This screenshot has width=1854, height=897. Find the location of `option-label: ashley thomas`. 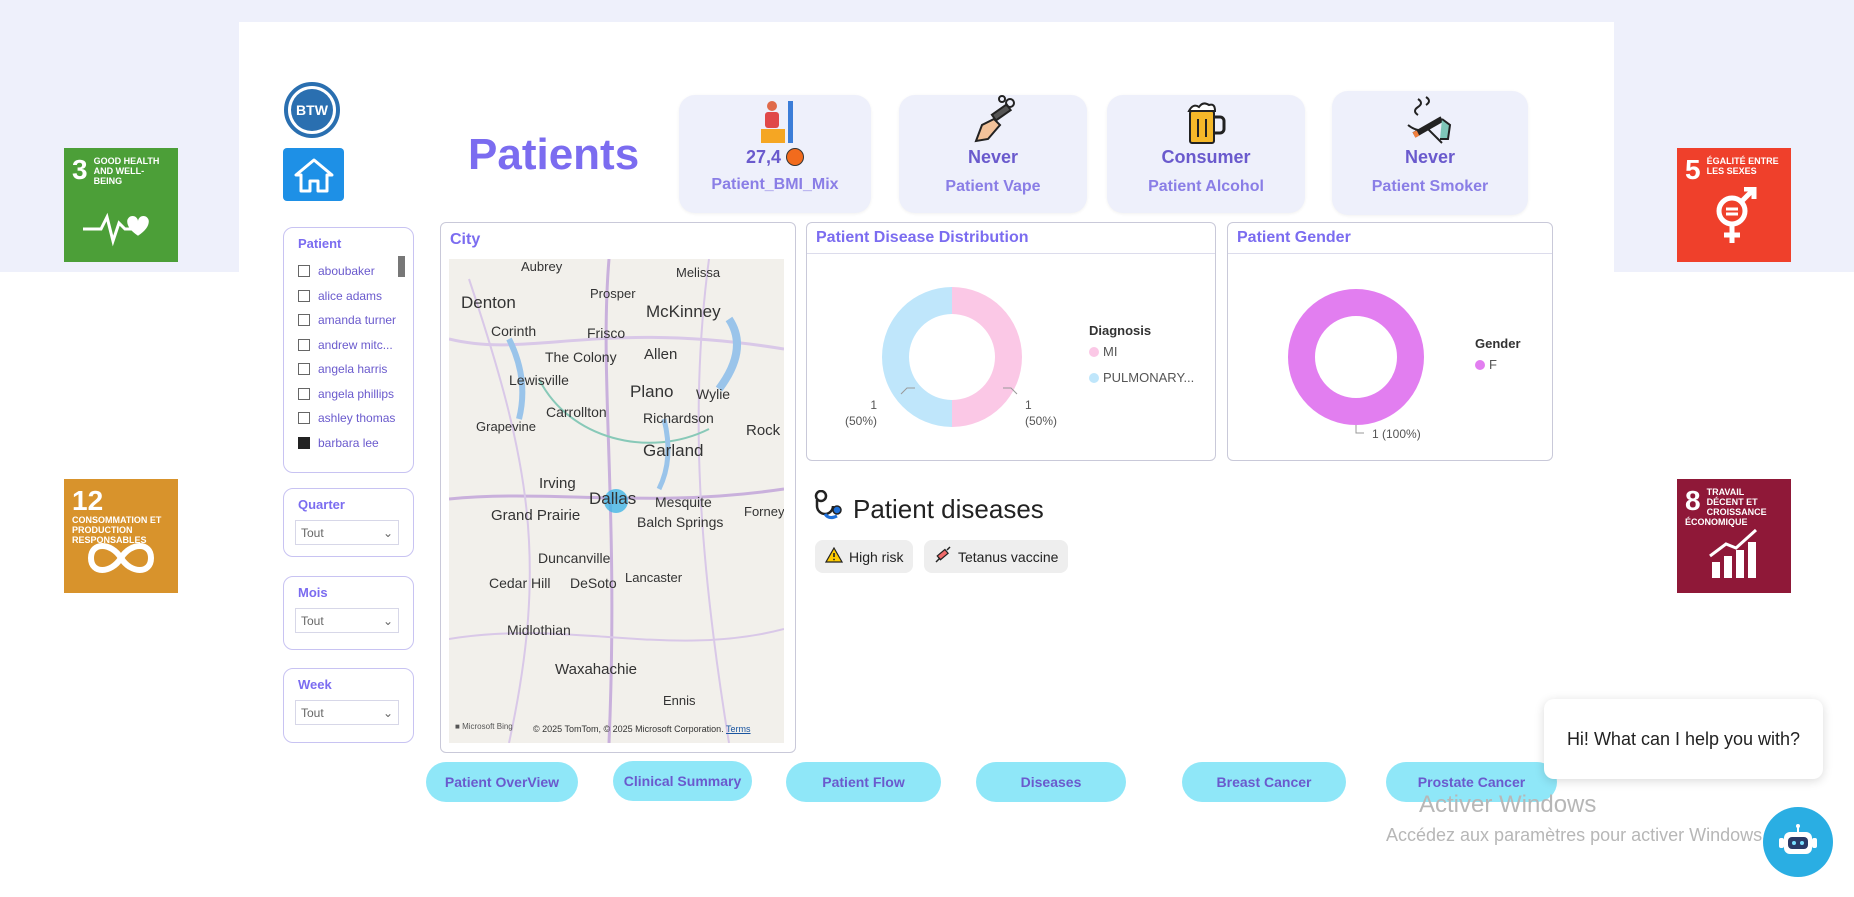

option-label: ashley thomas is located at coordinates (357, 418).